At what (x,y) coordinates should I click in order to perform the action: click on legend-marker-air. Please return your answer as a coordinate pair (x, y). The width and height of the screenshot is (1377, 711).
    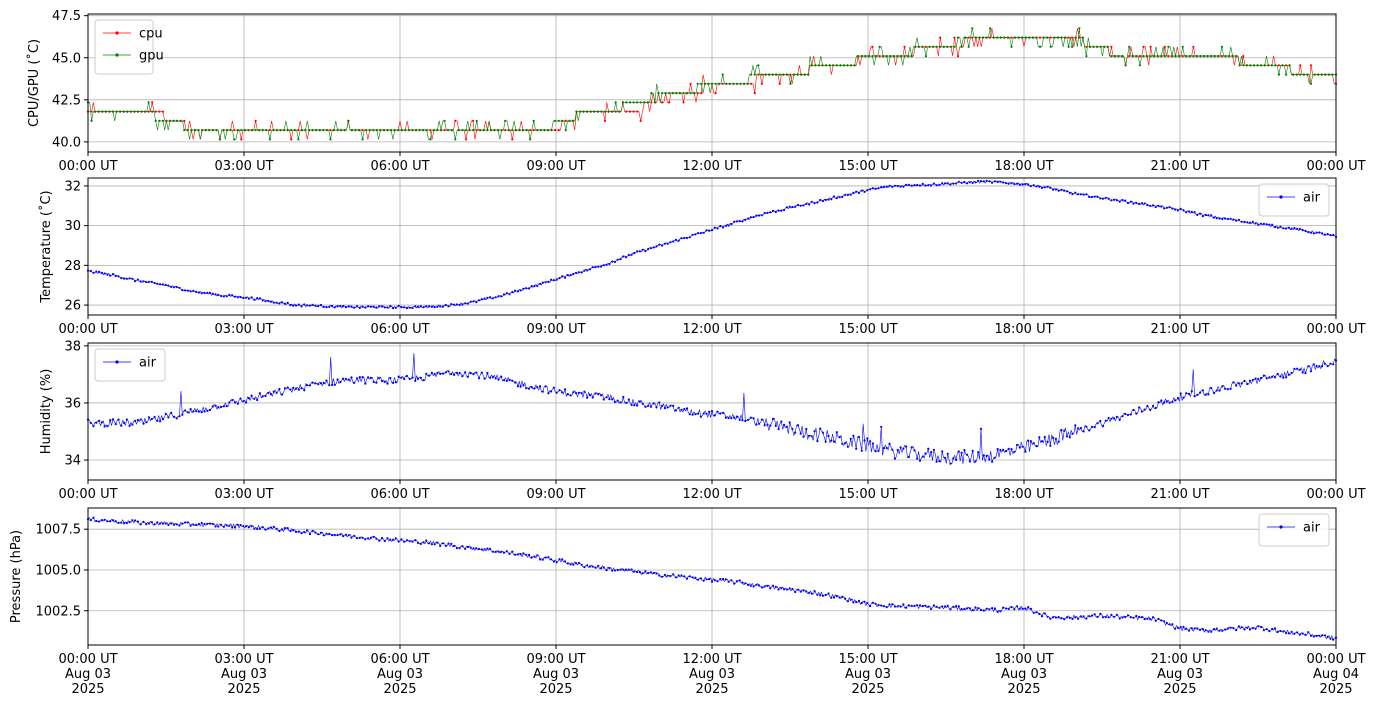
    Looking at the image, I should click on (1281, 527).